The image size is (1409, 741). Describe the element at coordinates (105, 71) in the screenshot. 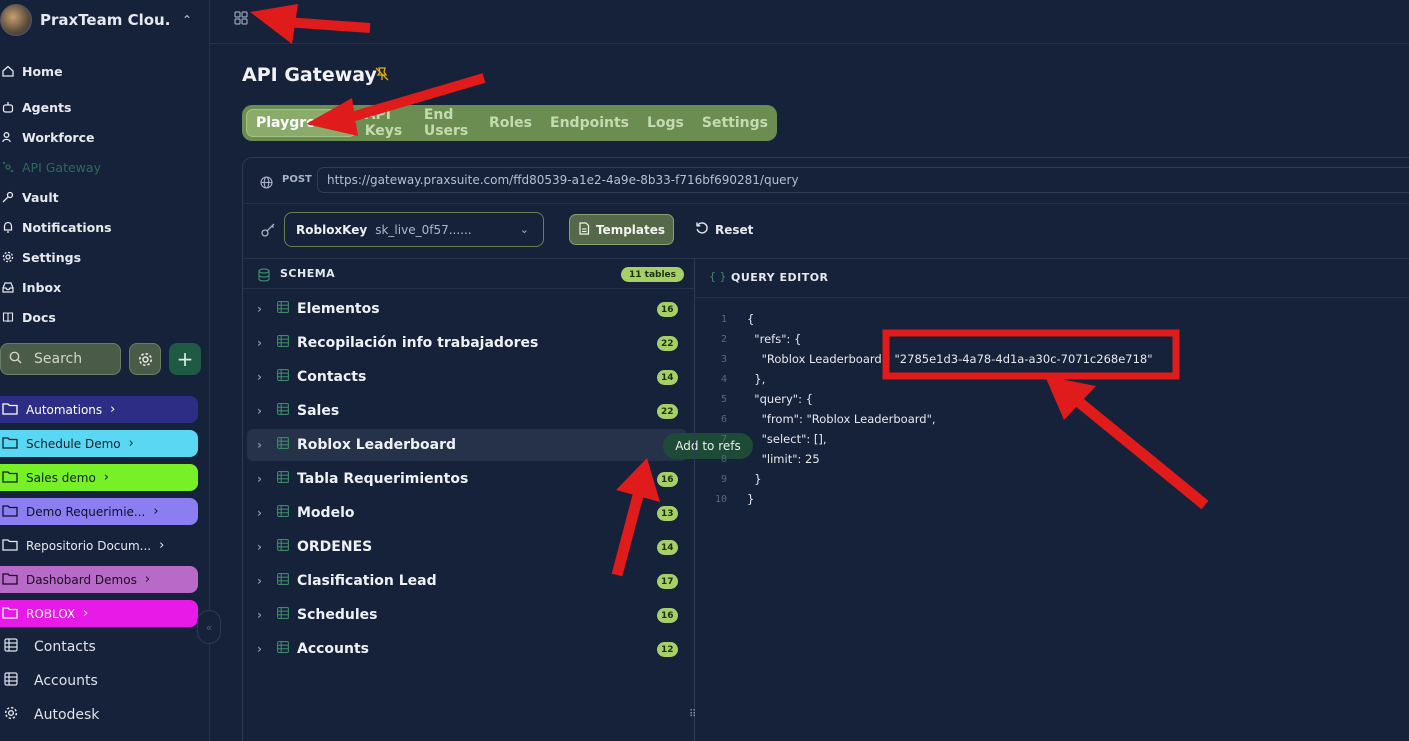

I see `nav-home: Home` at that location.